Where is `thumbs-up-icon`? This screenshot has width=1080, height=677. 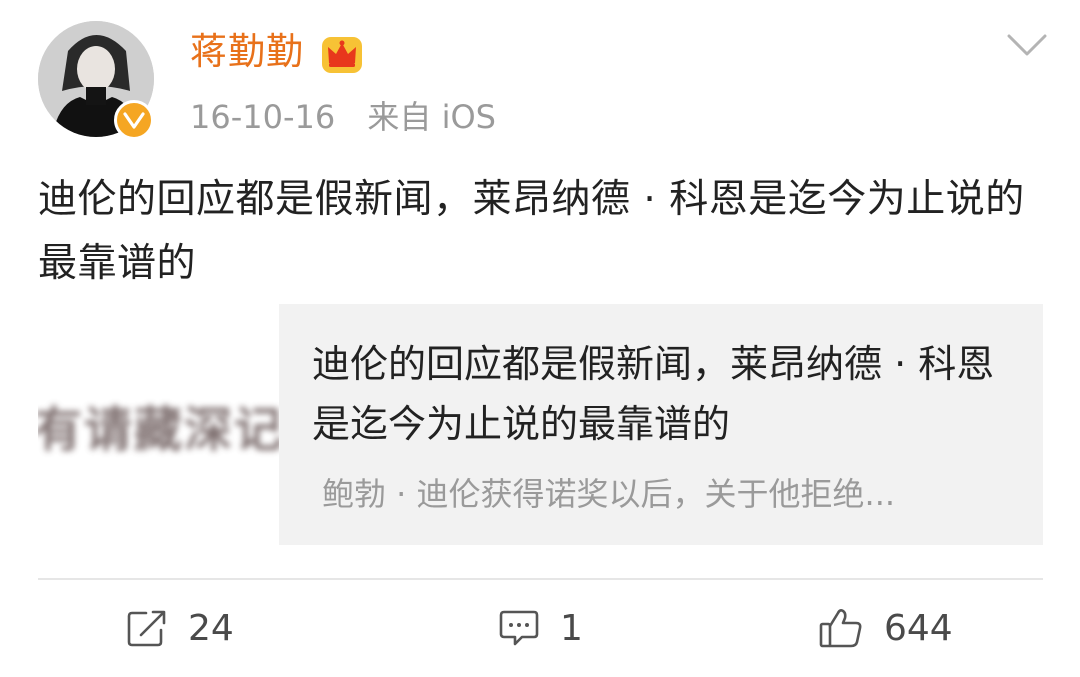
thumbs-up-icon is located at coordinates (840, 628).